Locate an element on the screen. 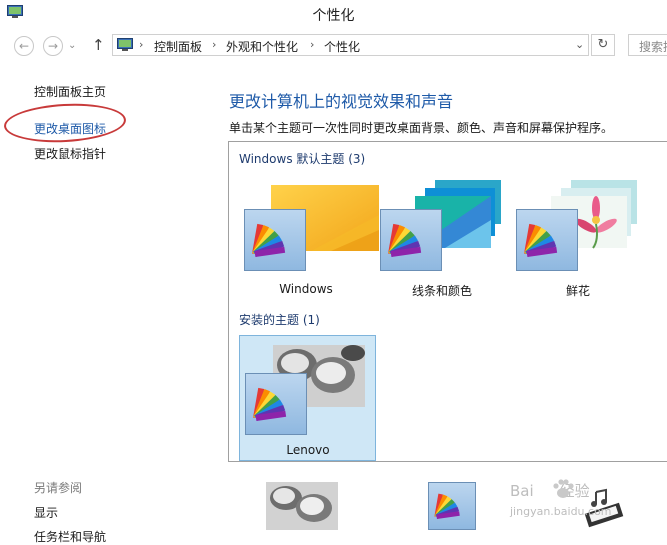 The width and height of the screenshot is (667, 545). address-bar: › 控制面板 › 外观和个性化 › 个性化 ⌄ is located at coordinates (350, 45).